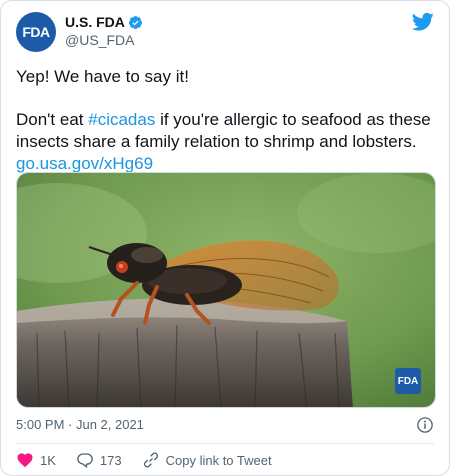 The width and height of the screenshot is (450, 476). What do you see at coordinates (218, 460) in the screenshot?
I see `copy-link-label: Copy link to Tweet` at bounding box center [218, 460].